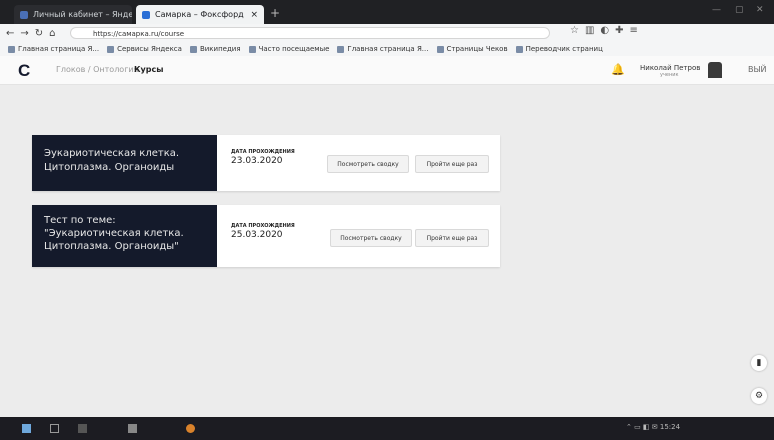 The height and width of the screenshot is (440, 774). What do you see at coordinates (577, 30) in the screenshot?
I see `bookmark-star-icon: ☆` at bounding box center [577, 30].